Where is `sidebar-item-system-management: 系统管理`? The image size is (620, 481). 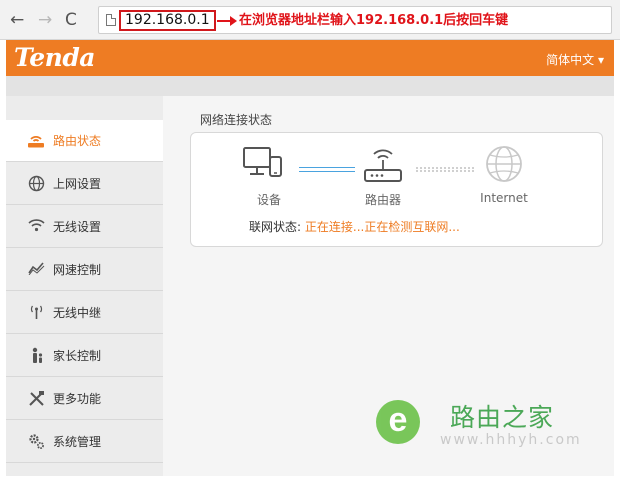
sidebar-item-system-management: 系统管理 is located at coordinates (84, 442).